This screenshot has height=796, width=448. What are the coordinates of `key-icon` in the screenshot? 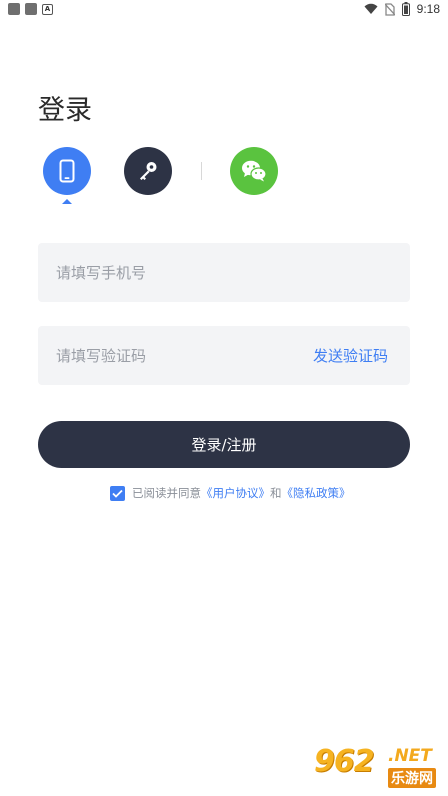 It's located at (148, 171).